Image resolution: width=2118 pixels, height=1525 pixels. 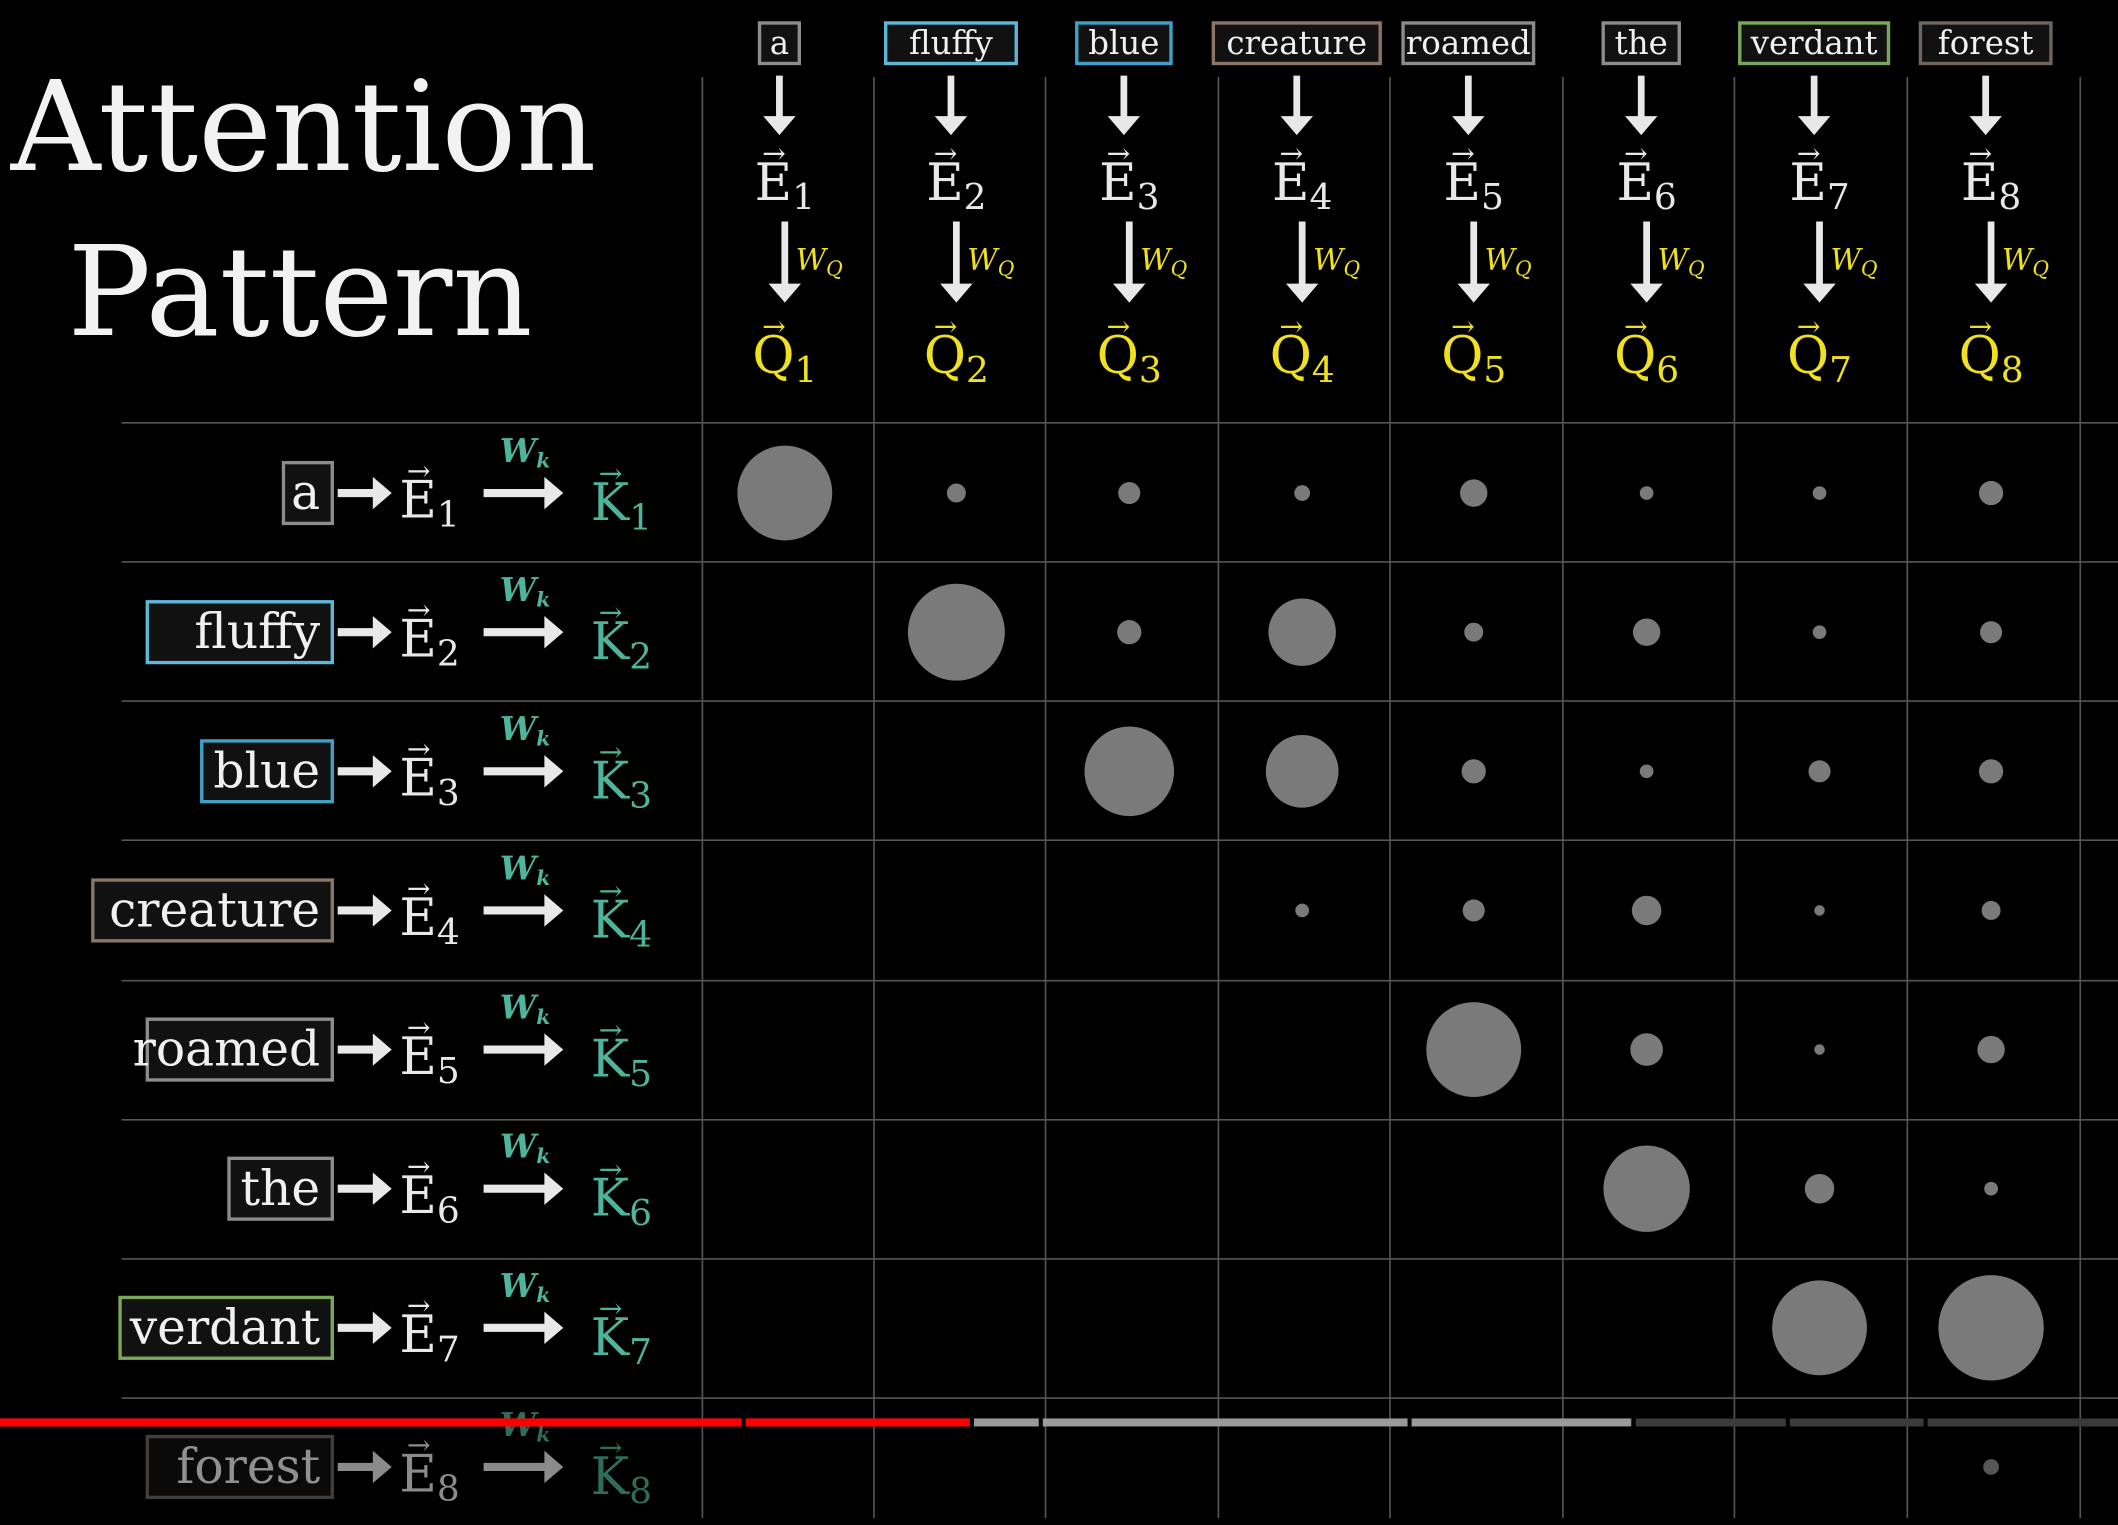 I want to click on key-row-4: creature E4→WkK4→, so click(x=371, y=902).